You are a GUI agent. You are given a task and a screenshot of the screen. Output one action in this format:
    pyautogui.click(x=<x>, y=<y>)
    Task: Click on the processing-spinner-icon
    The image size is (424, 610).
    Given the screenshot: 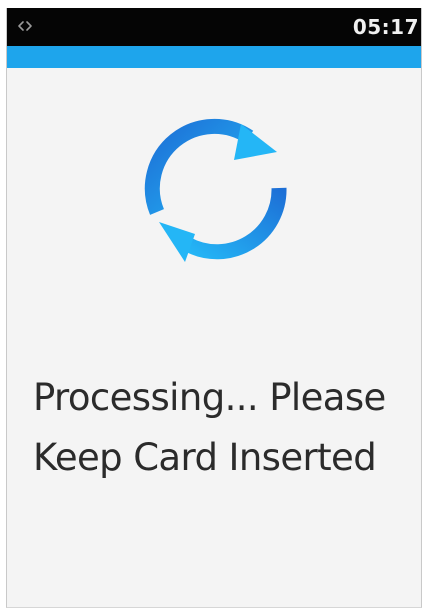 What is the action you would take?
    pyautogui.click(x=215, y=190)
    